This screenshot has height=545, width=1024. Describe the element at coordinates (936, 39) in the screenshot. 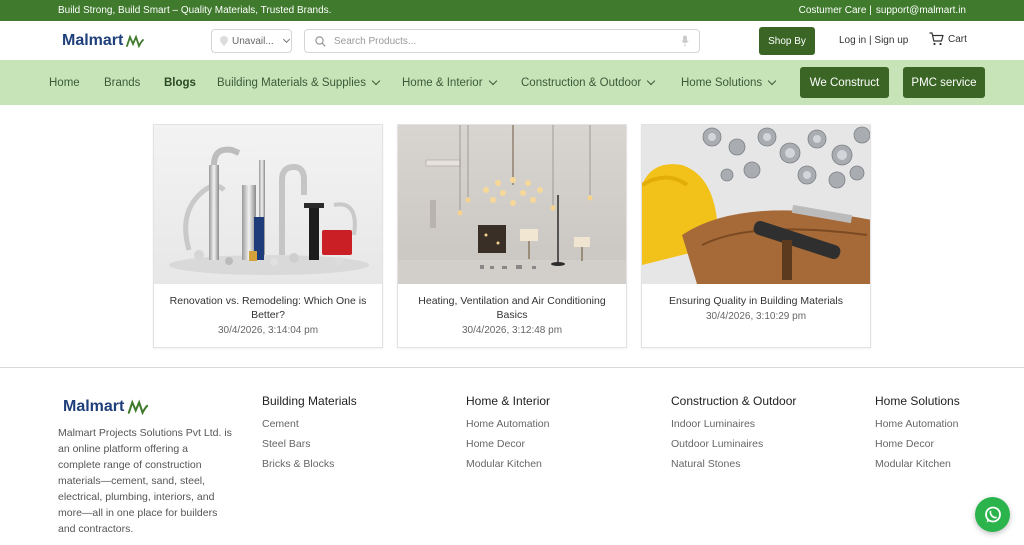

I see `cart-icon` at that location.